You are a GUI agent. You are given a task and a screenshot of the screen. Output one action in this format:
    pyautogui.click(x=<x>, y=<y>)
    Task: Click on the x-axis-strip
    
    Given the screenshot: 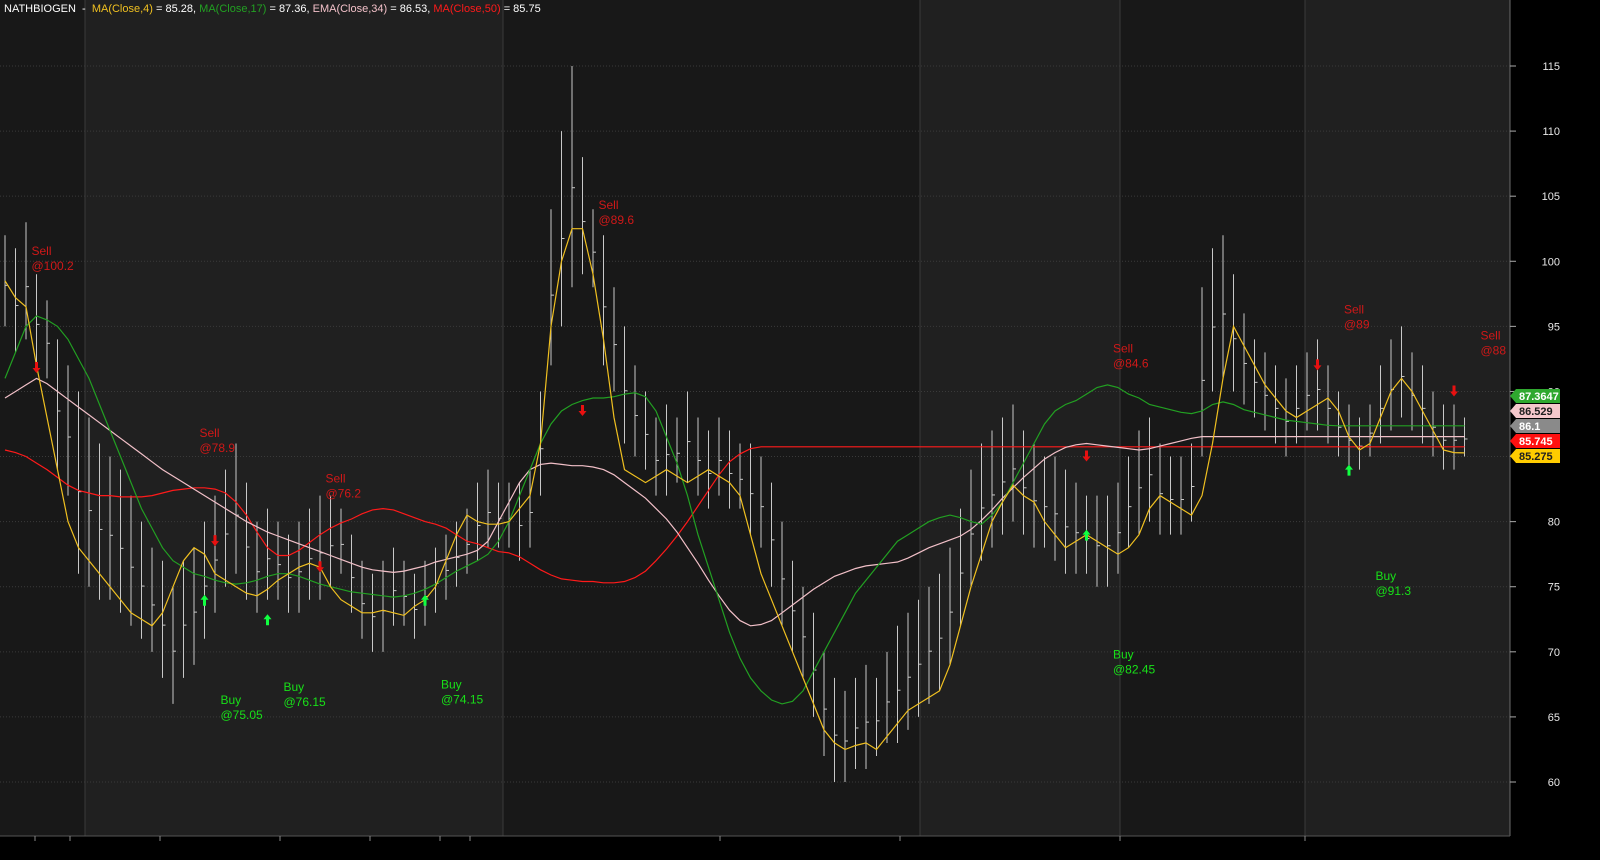 What is the action you would take?
    pyautogui.click(x=755, y=845)
    